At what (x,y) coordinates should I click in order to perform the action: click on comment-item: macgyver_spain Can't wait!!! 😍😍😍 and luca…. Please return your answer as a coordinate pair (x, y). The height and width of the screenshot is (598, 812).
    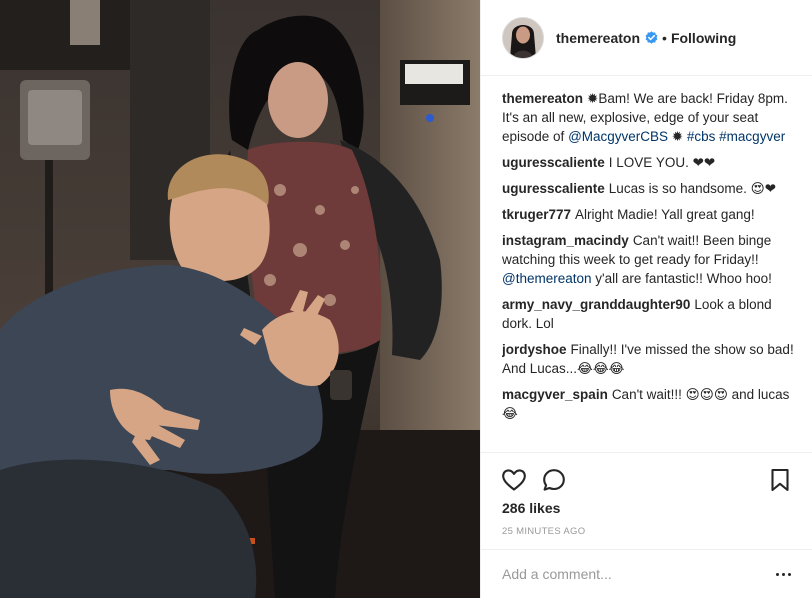
    Looking at the image, I should click on (649, 404).